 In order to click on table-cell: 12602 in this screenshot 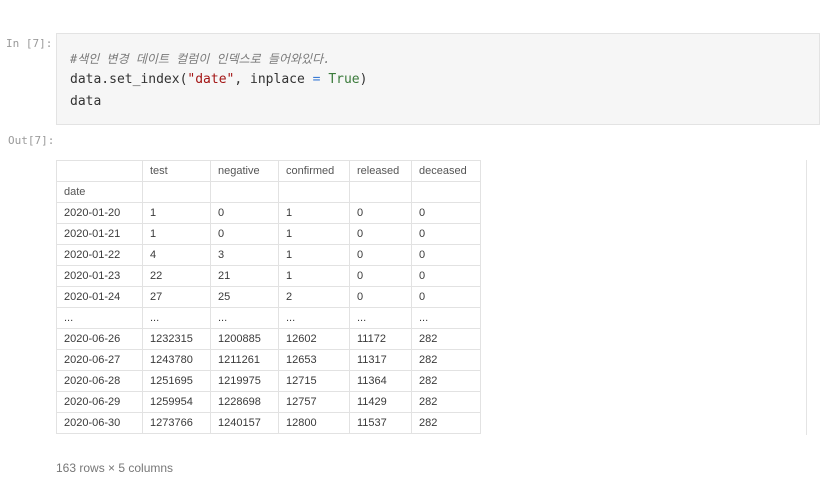, I will do `click(314, 339)`.